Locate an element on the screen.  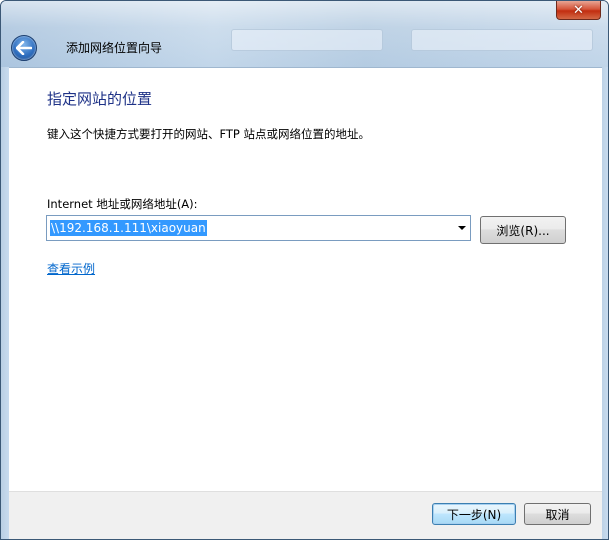
address-label: Internet 地址或网络地址(A): is located at coordinates (122, 204).